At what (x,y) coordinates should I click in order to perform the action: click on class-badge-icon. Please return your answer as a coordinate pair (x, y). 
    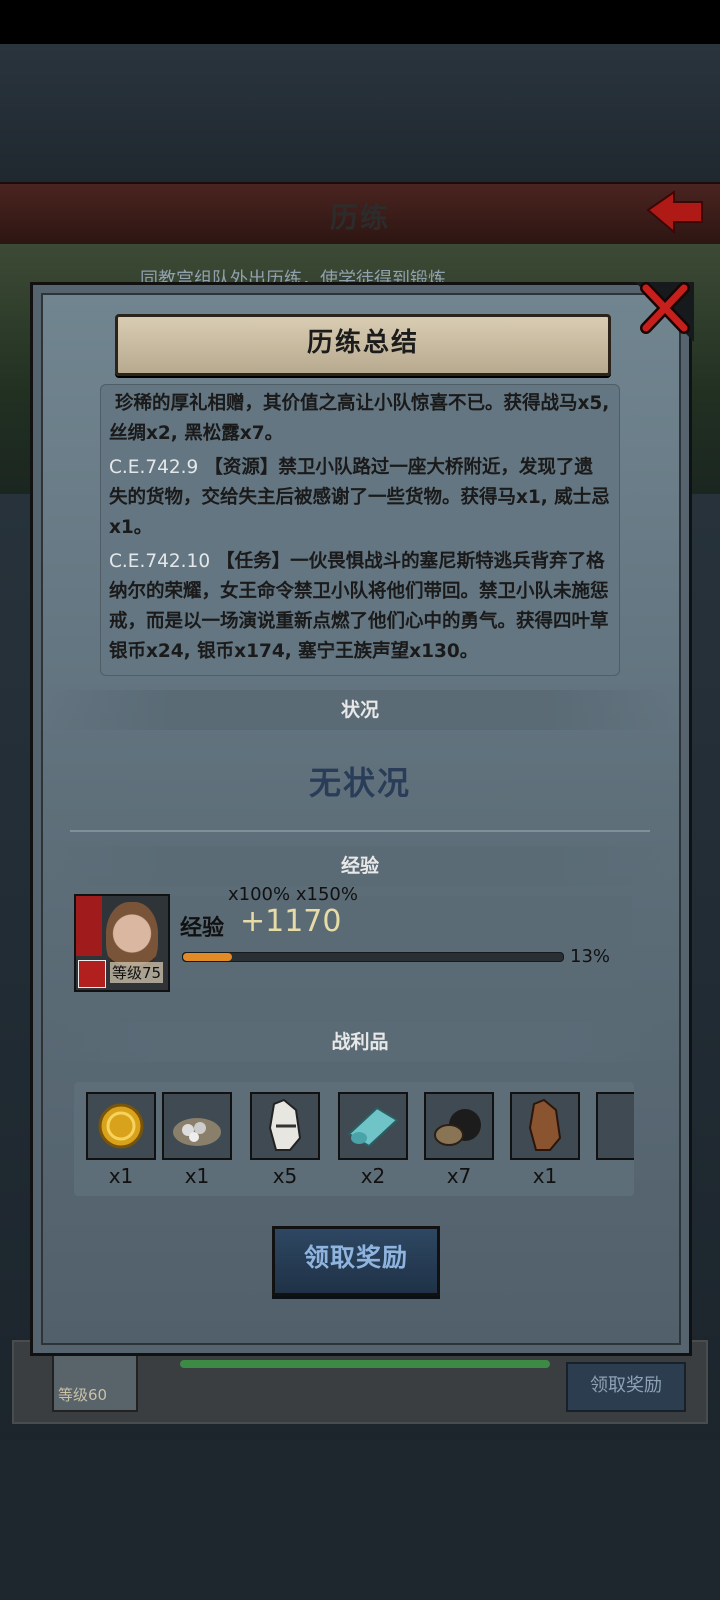
    Looking at the image, I should click on (92, 974).